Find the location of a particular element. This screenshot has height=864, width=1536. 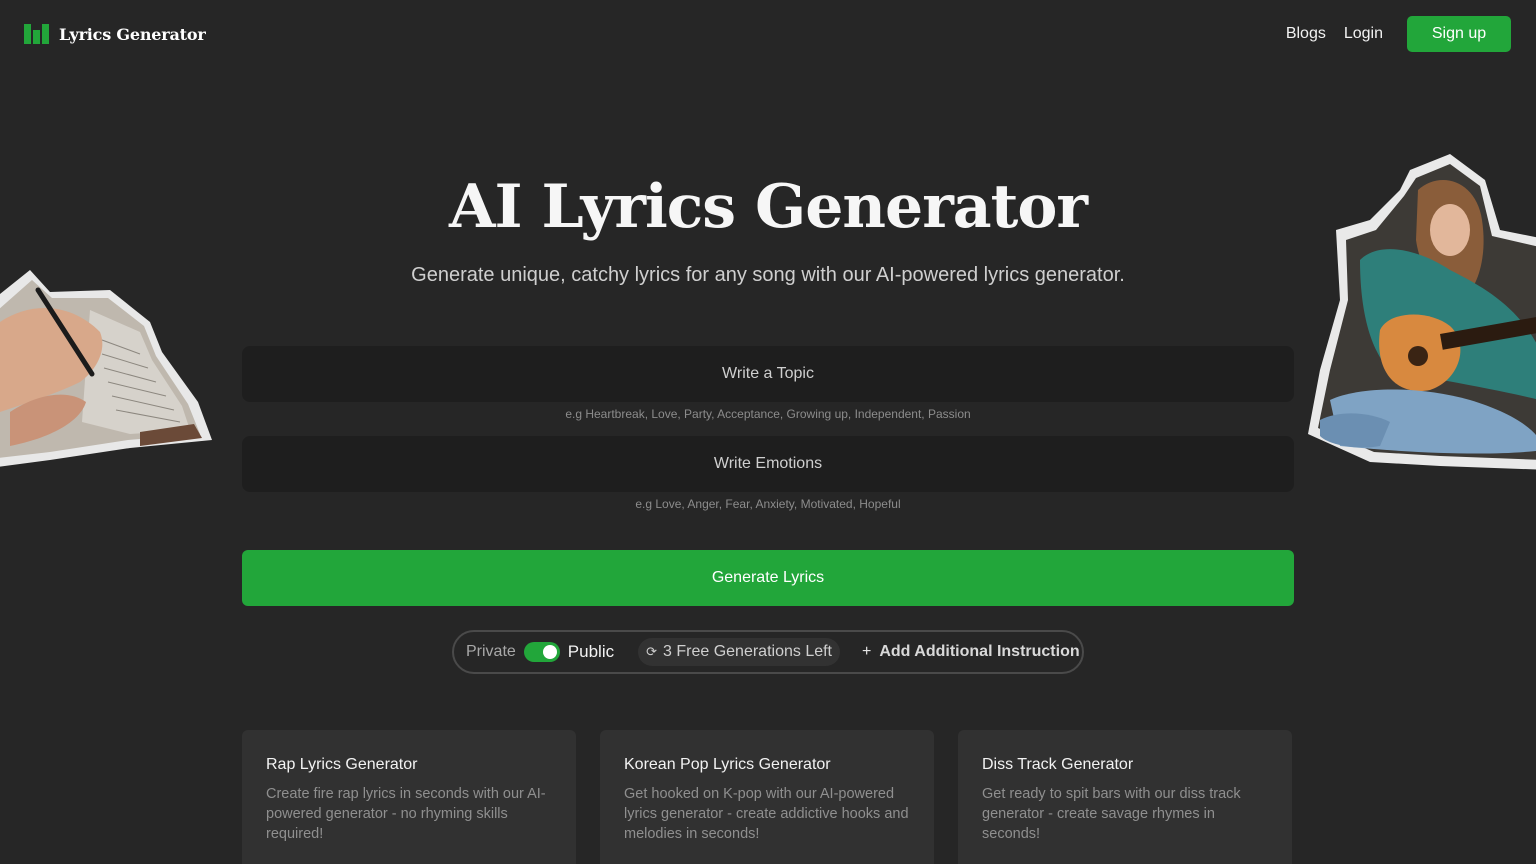

refresh-icon: ⟳ is located at coordinates (652, 651).